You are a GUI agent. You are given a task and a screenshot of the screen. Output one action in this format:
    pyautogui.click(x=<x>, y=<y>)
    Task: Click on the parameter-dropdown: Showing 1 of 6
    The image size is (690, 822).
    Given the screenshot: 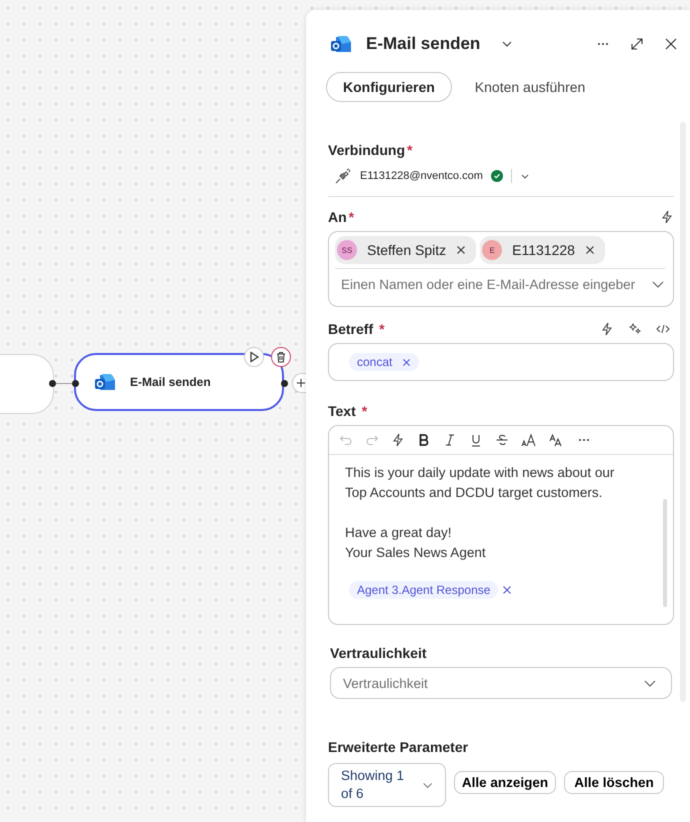 What is the action you would take?
    pyautogui.click(x=387, y=785)
    